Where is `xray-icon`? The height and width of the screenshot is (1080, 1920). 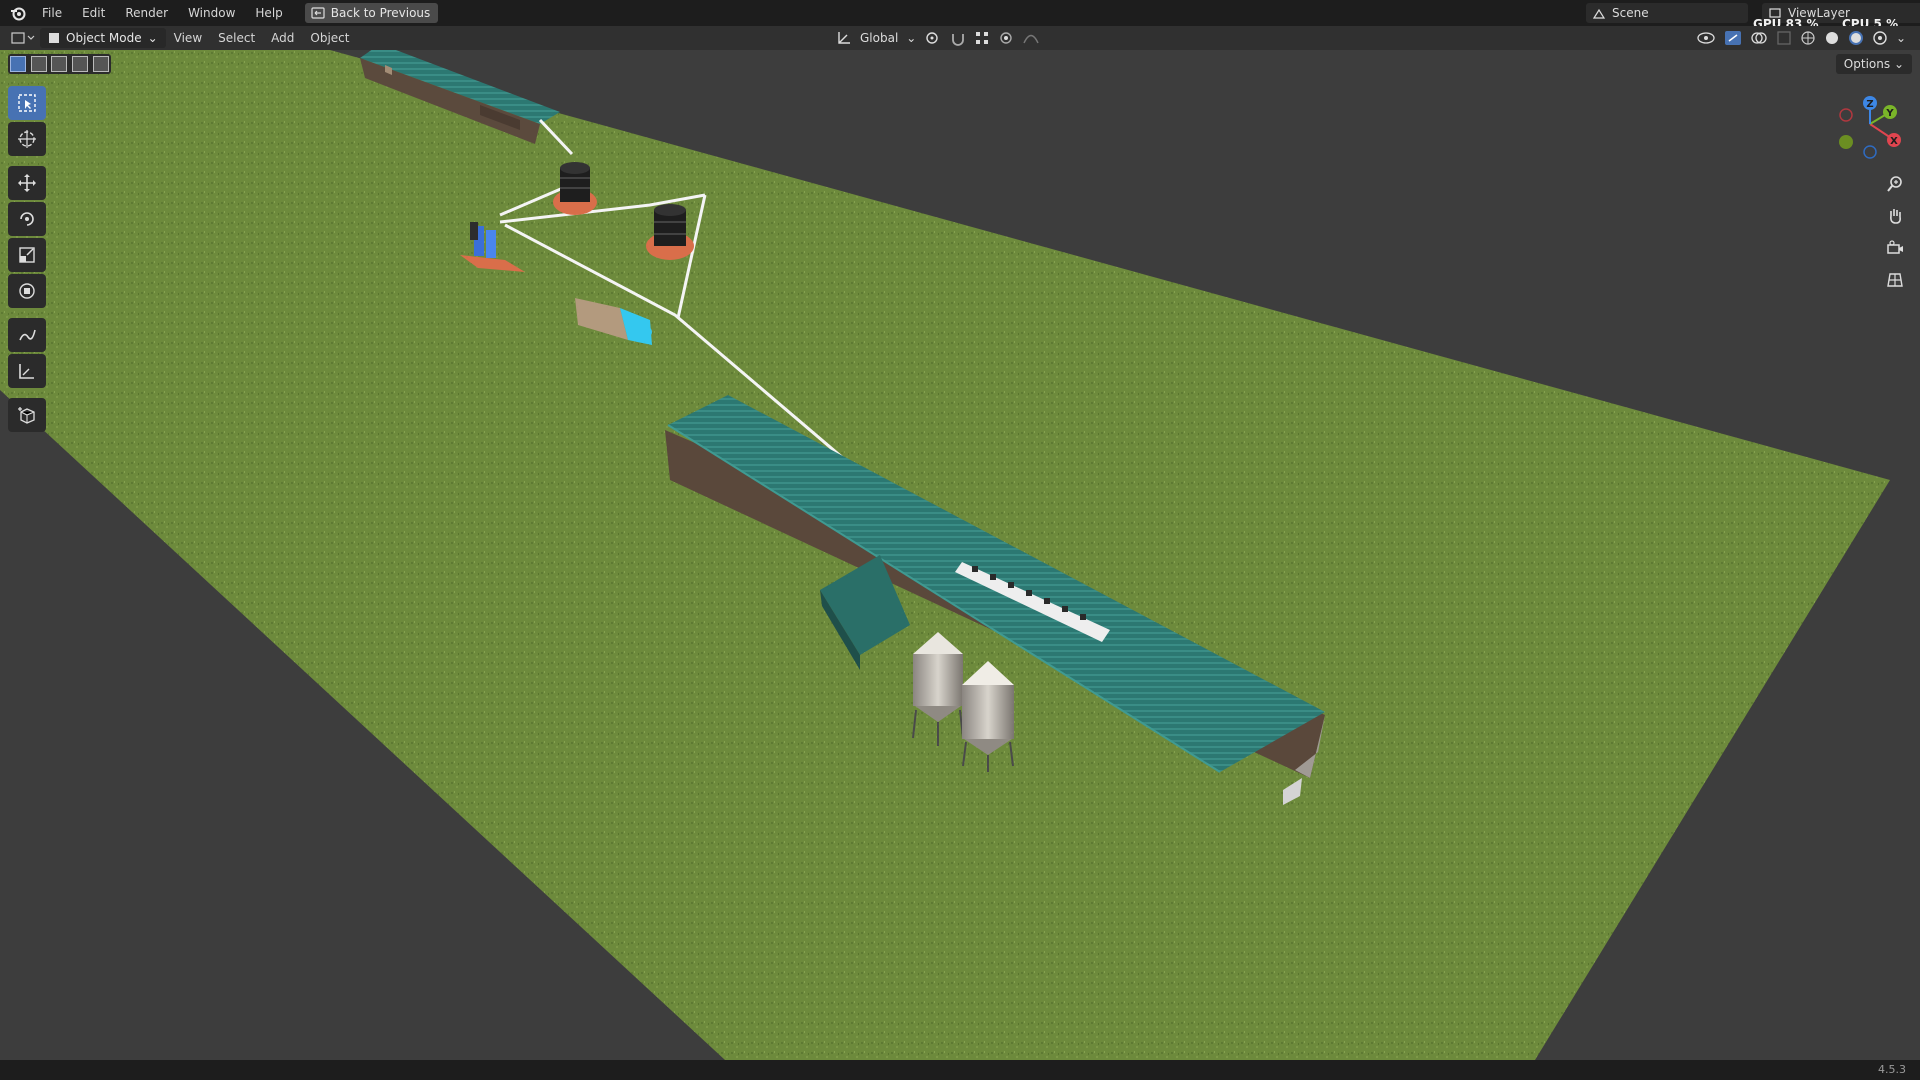 xray-icon is located at coordinates (1784, 38).